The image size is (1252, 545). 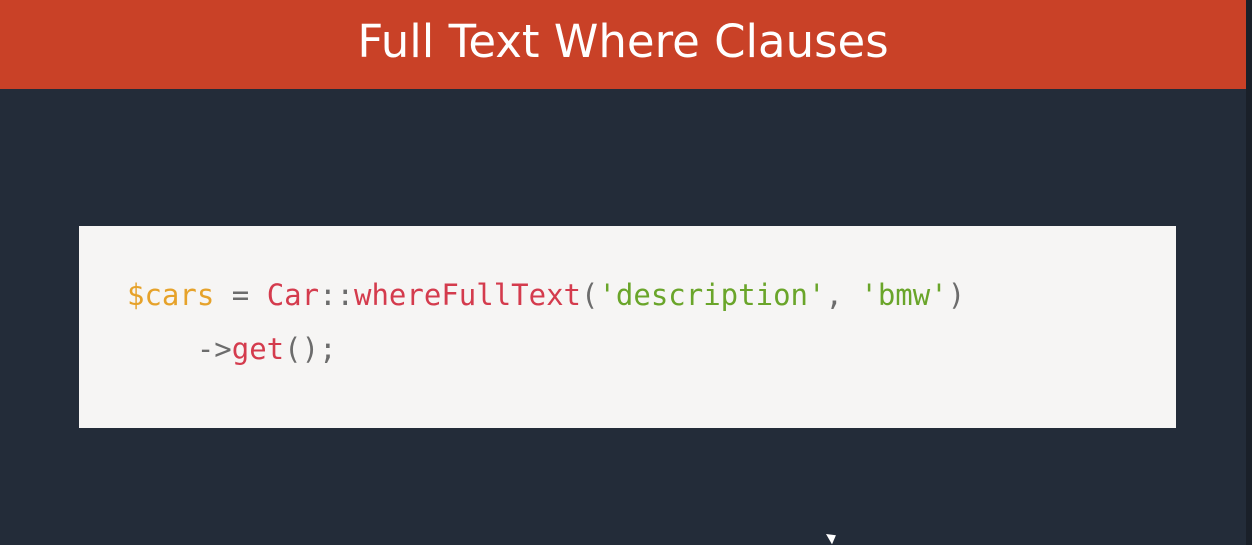 What do you see at coordinates (258, 349) in the screenshot?
I see `code-method-get: get` at bounding box center [258, 349].